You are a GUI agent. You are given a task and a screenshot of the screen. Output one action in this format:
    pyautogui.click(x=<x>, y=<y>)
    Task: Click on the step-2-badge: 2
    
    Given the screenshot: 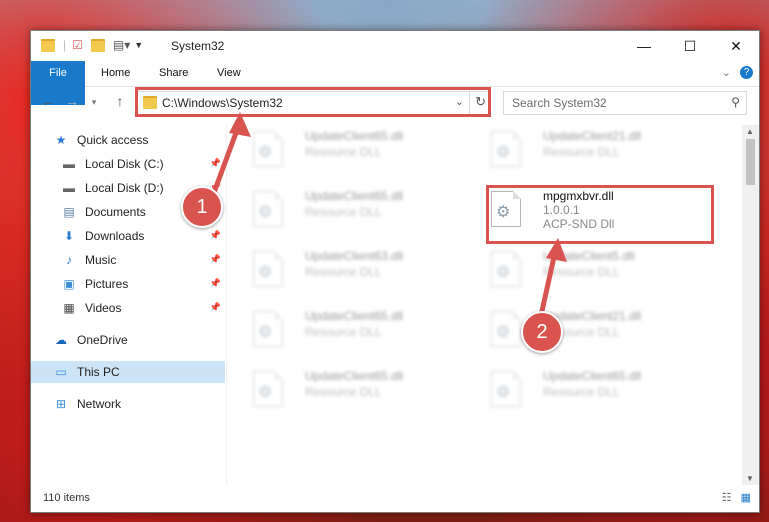 What is the action you would take?
    pyautogui.click(x=542, y=332)
    